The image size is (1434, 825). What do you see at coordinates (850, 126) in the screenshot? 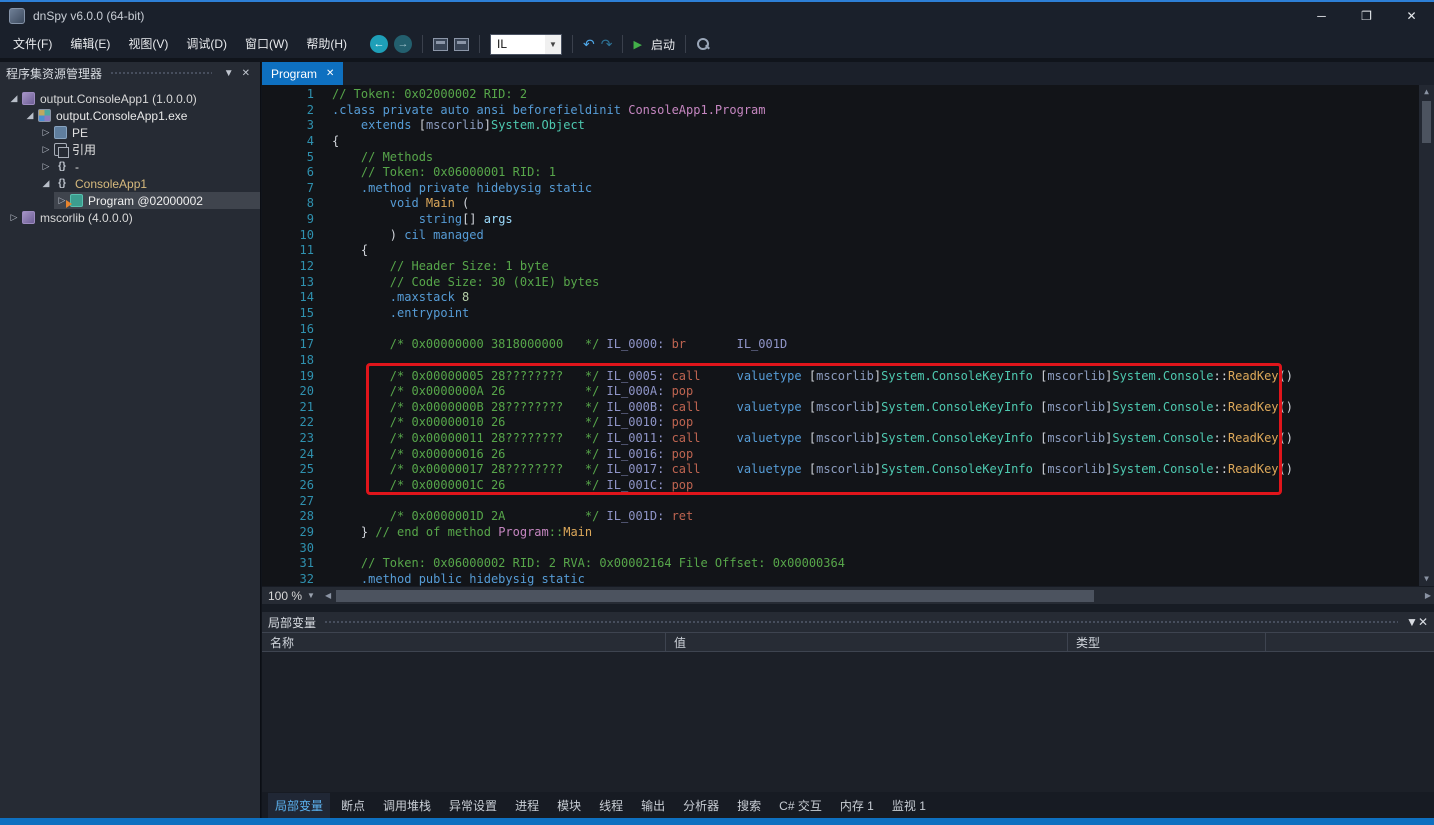
I see `code-line: 3 extends [mscorlib]System.Object` at bounding box center [850, 126].